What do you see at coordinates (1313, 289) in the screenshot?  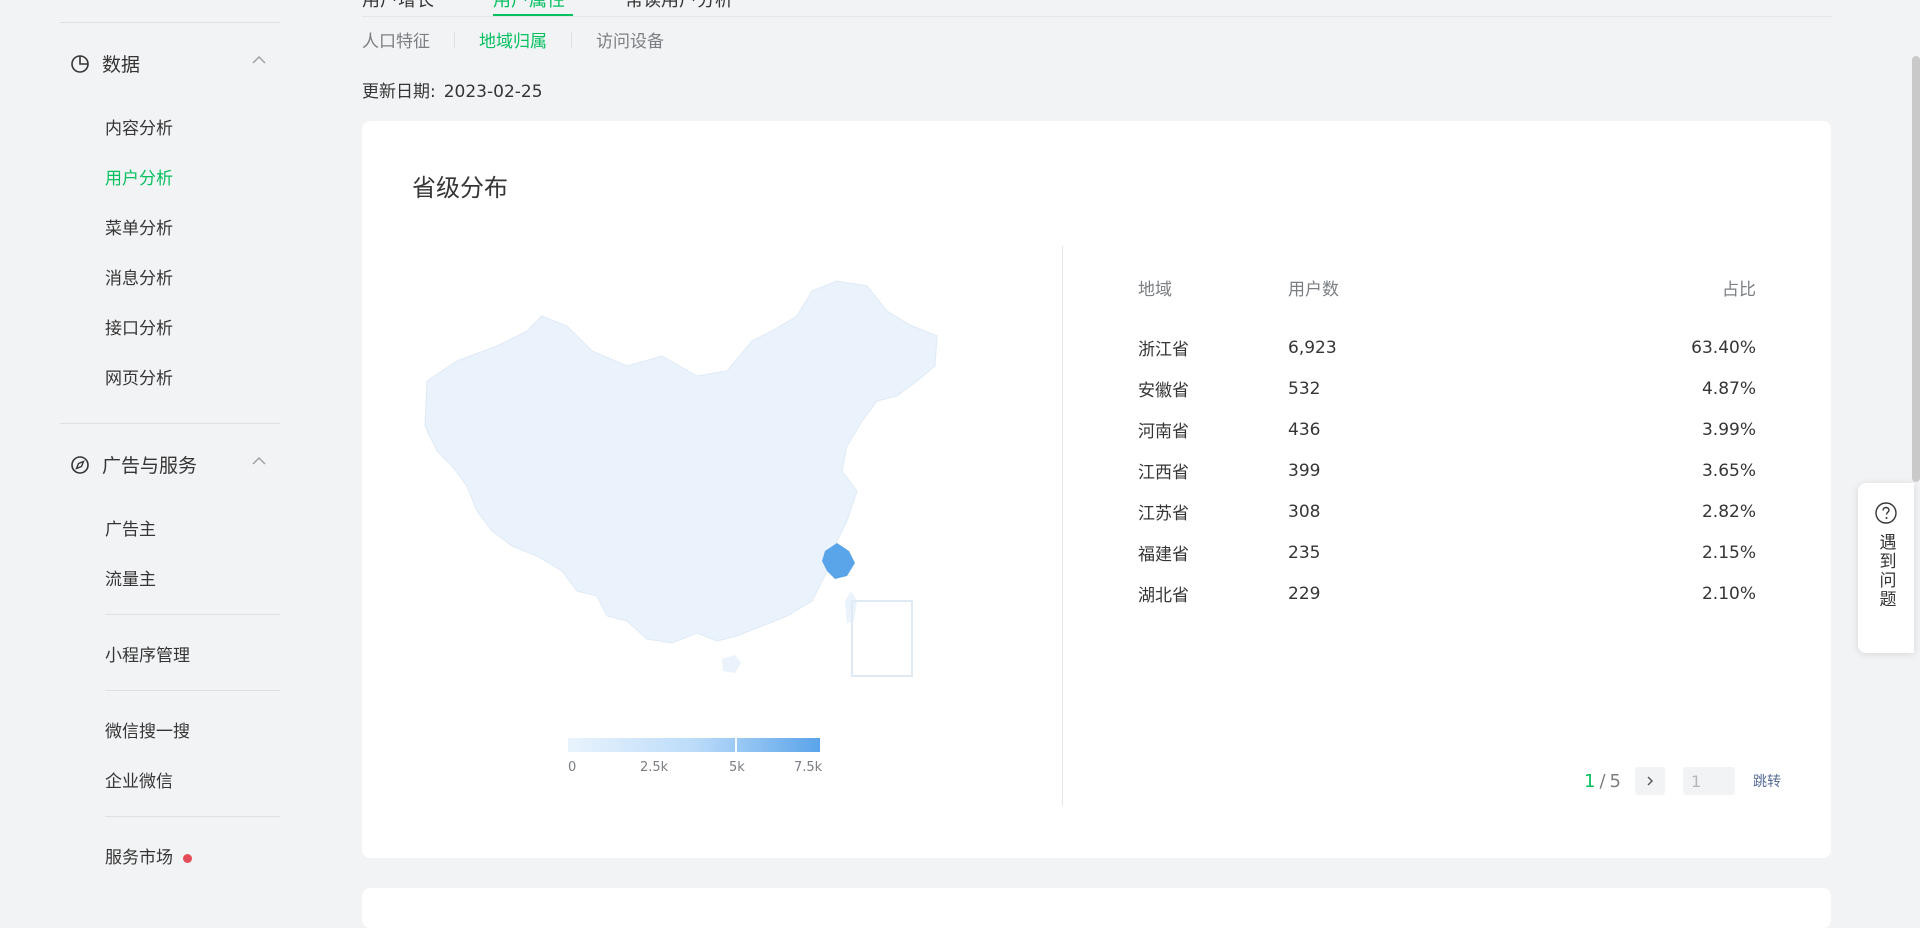 I see `column-header-users: 用户数` at bounding box center [1313, 289].